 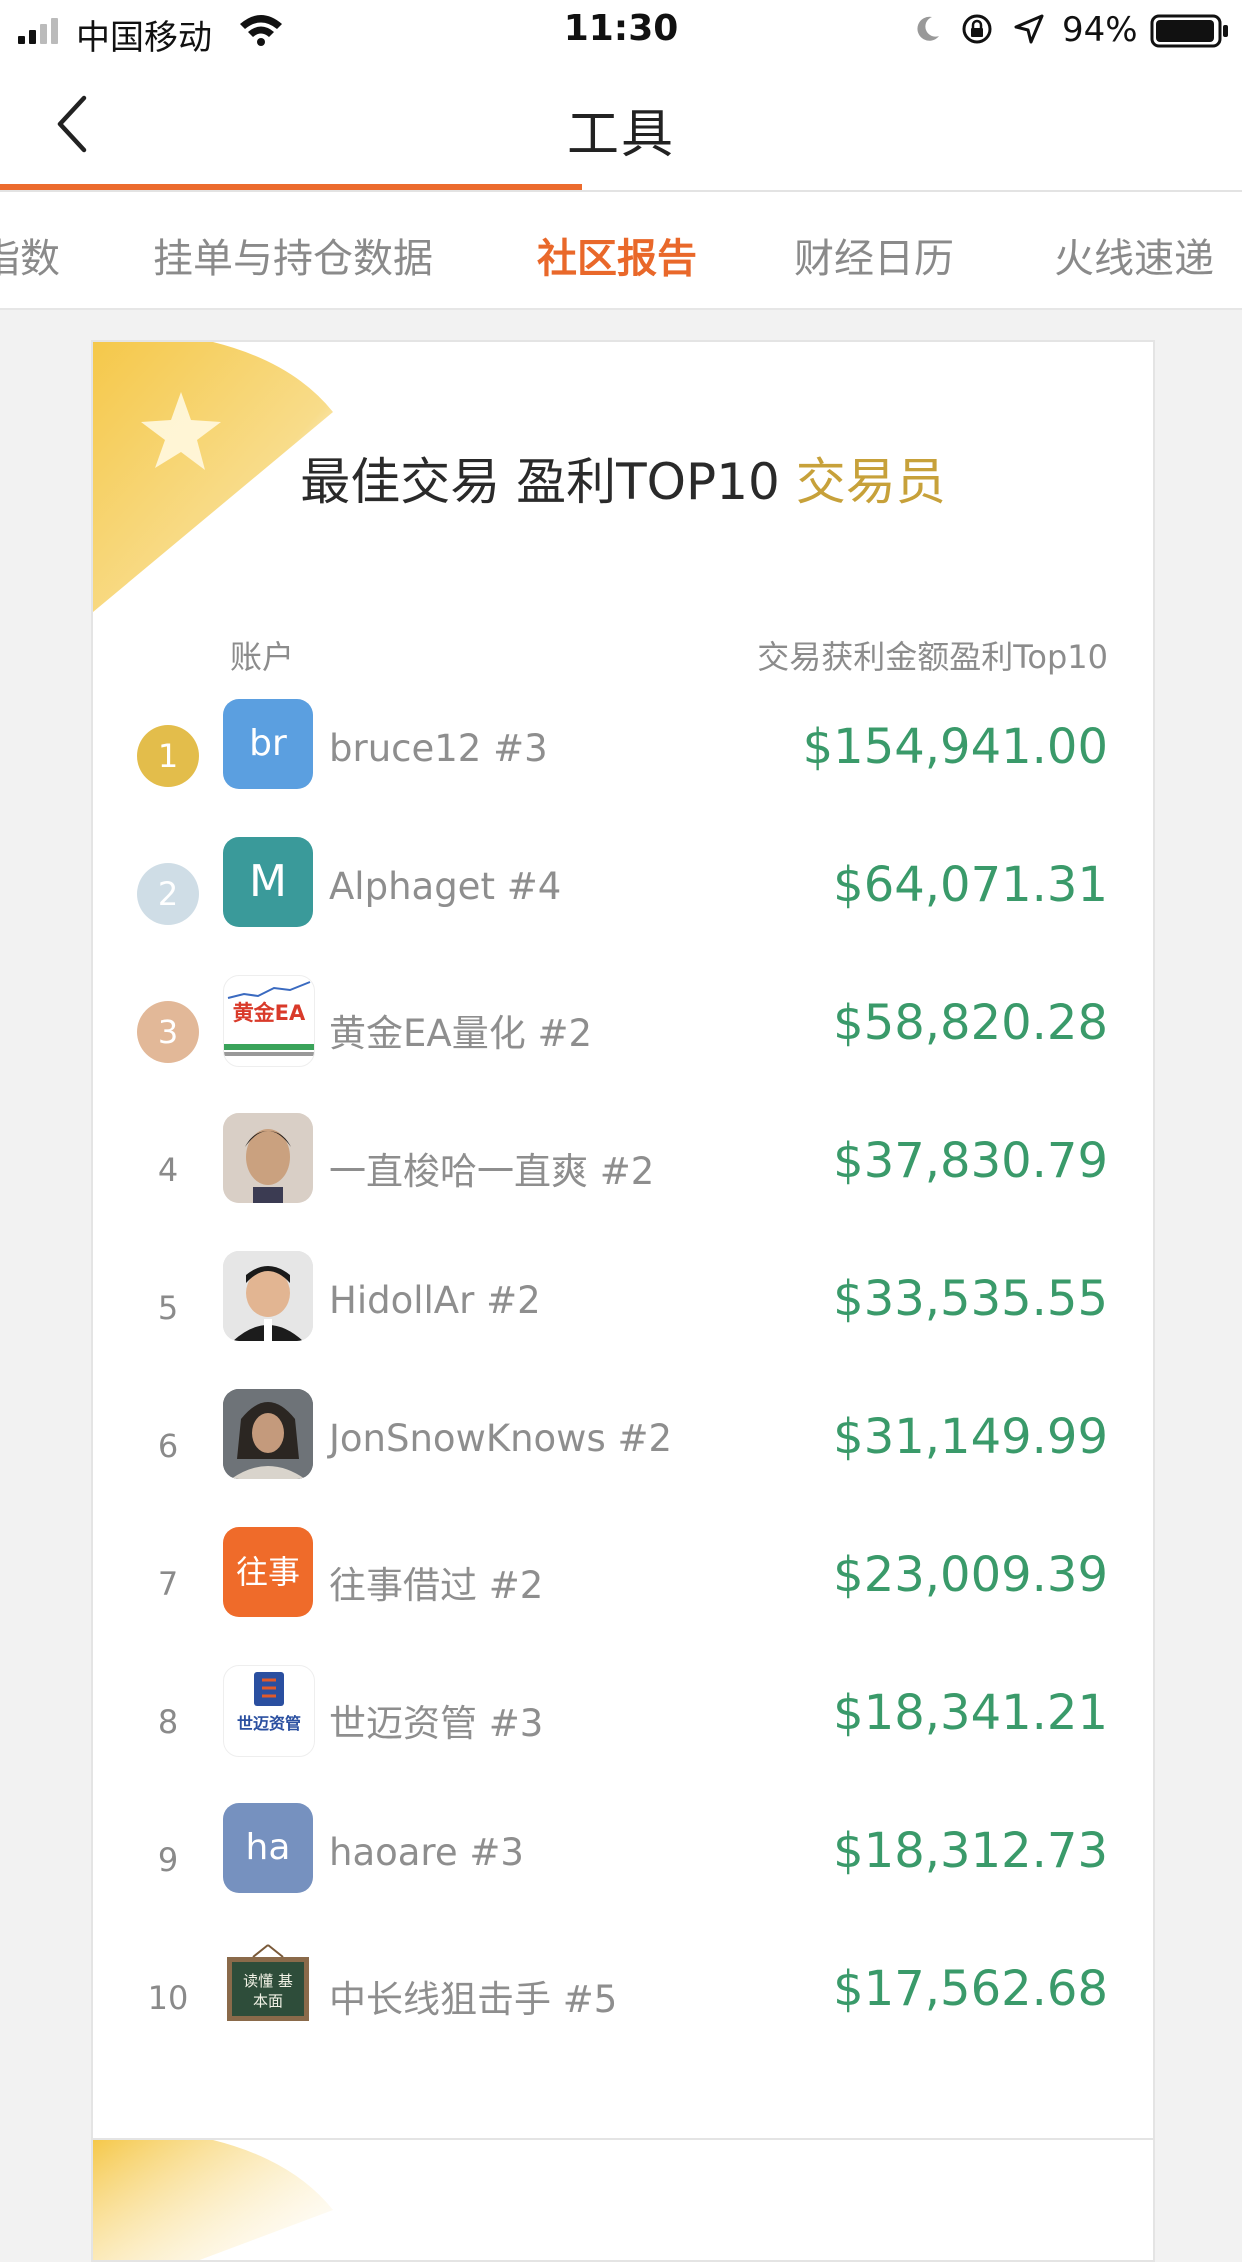 What do you see at coordinates (970, 1713) in the screenshot?
I see `profit-amount: $18,341.21` at bounding box center [970, 1713].